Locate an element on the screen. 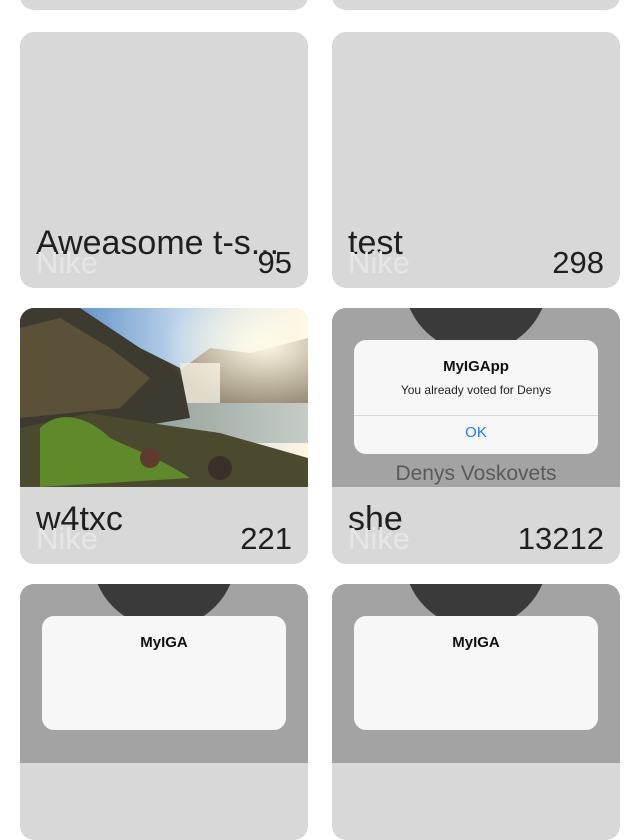  alert-message: You already voted for Denys is located at coordinates (476, 390).